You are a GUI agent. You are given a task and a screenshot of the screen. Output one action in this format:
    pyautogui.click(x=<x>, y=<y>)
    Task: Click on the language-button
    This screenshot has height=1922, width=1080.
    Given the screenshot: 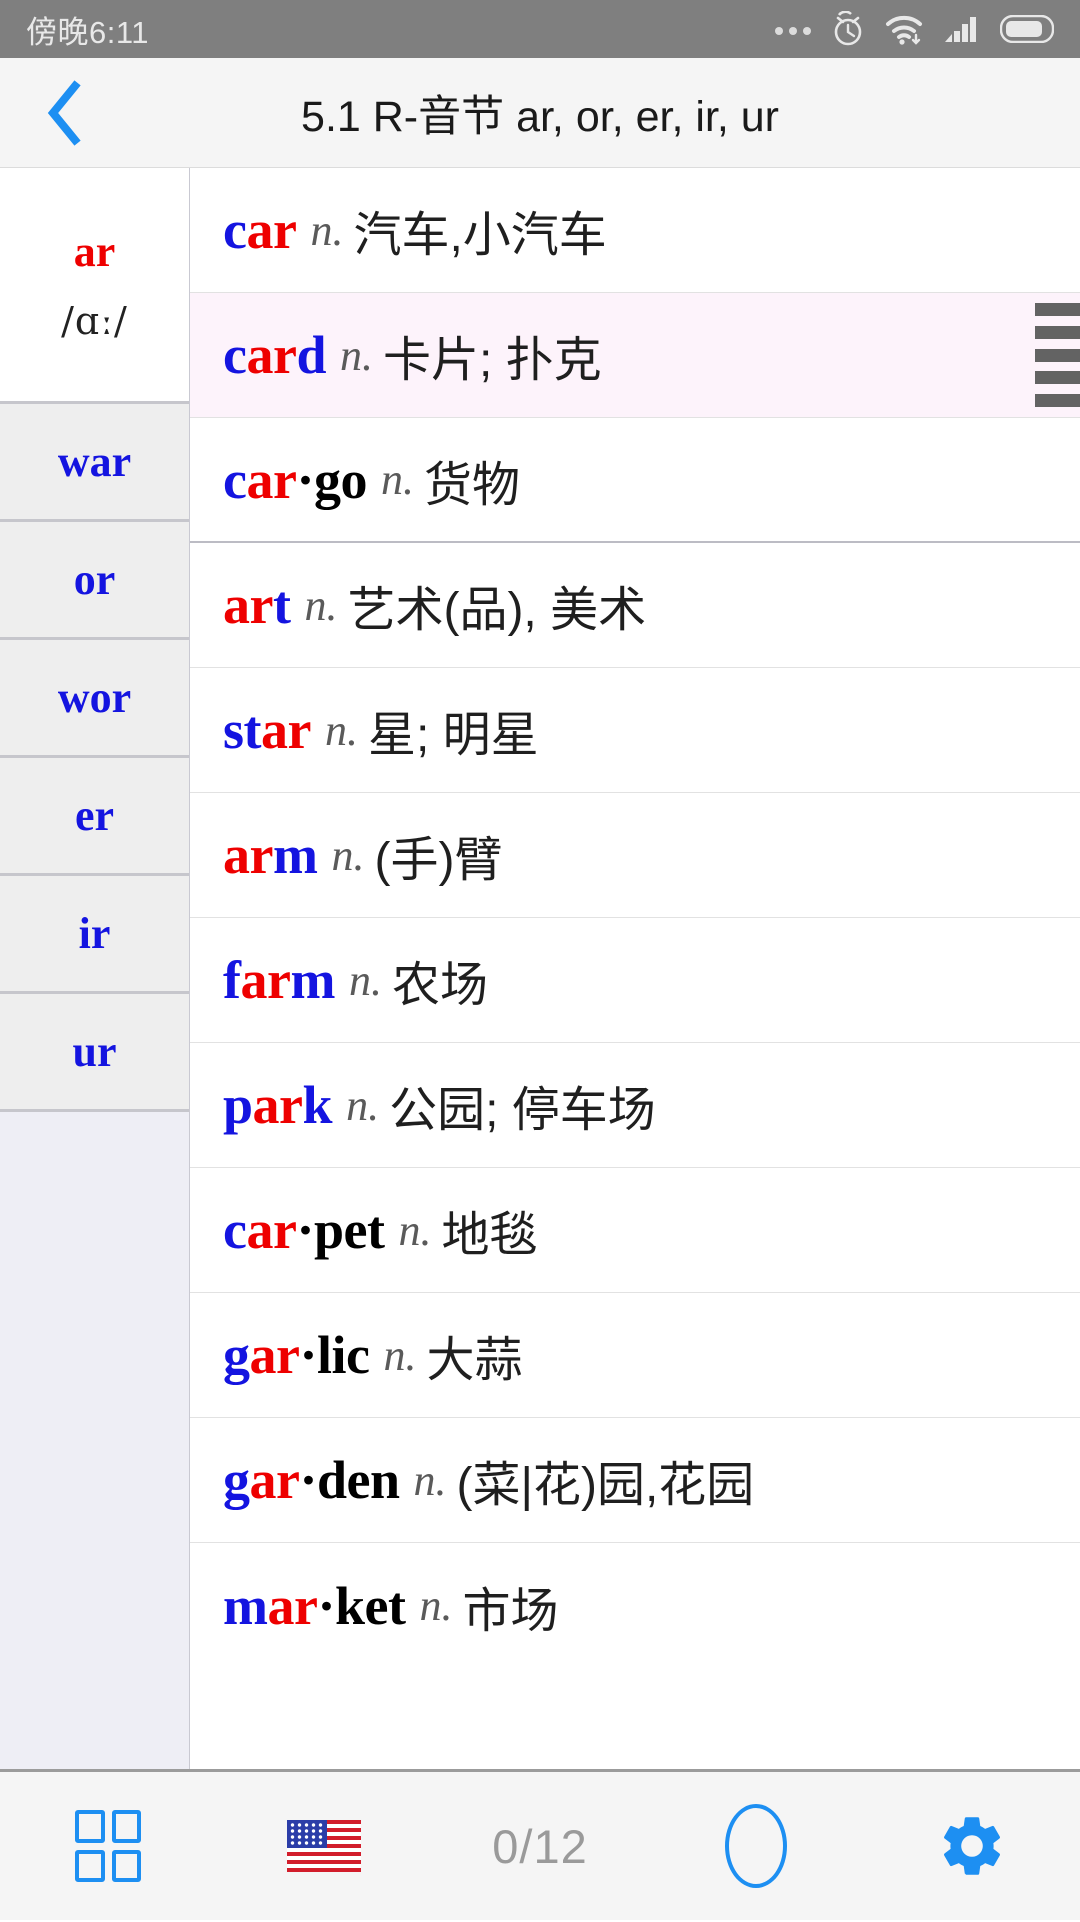 What is the action you would take?
    pyautogui.click(x=324, y=1846)
    